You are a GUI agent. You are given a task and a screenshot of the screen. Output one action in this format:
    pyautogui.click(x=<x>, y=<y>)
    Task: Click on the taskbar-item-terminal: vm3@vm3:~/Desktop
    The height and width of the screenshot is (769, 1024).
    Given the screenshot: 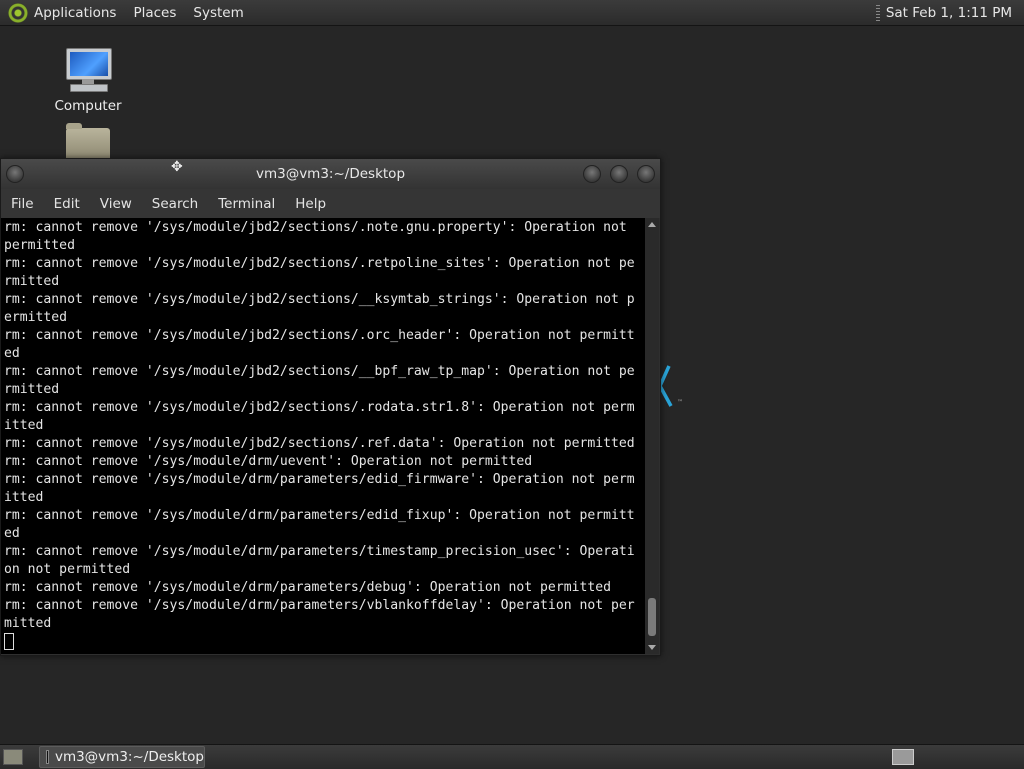 What is the action you would take?
    pyautogui.click(x=122, y=757)
    